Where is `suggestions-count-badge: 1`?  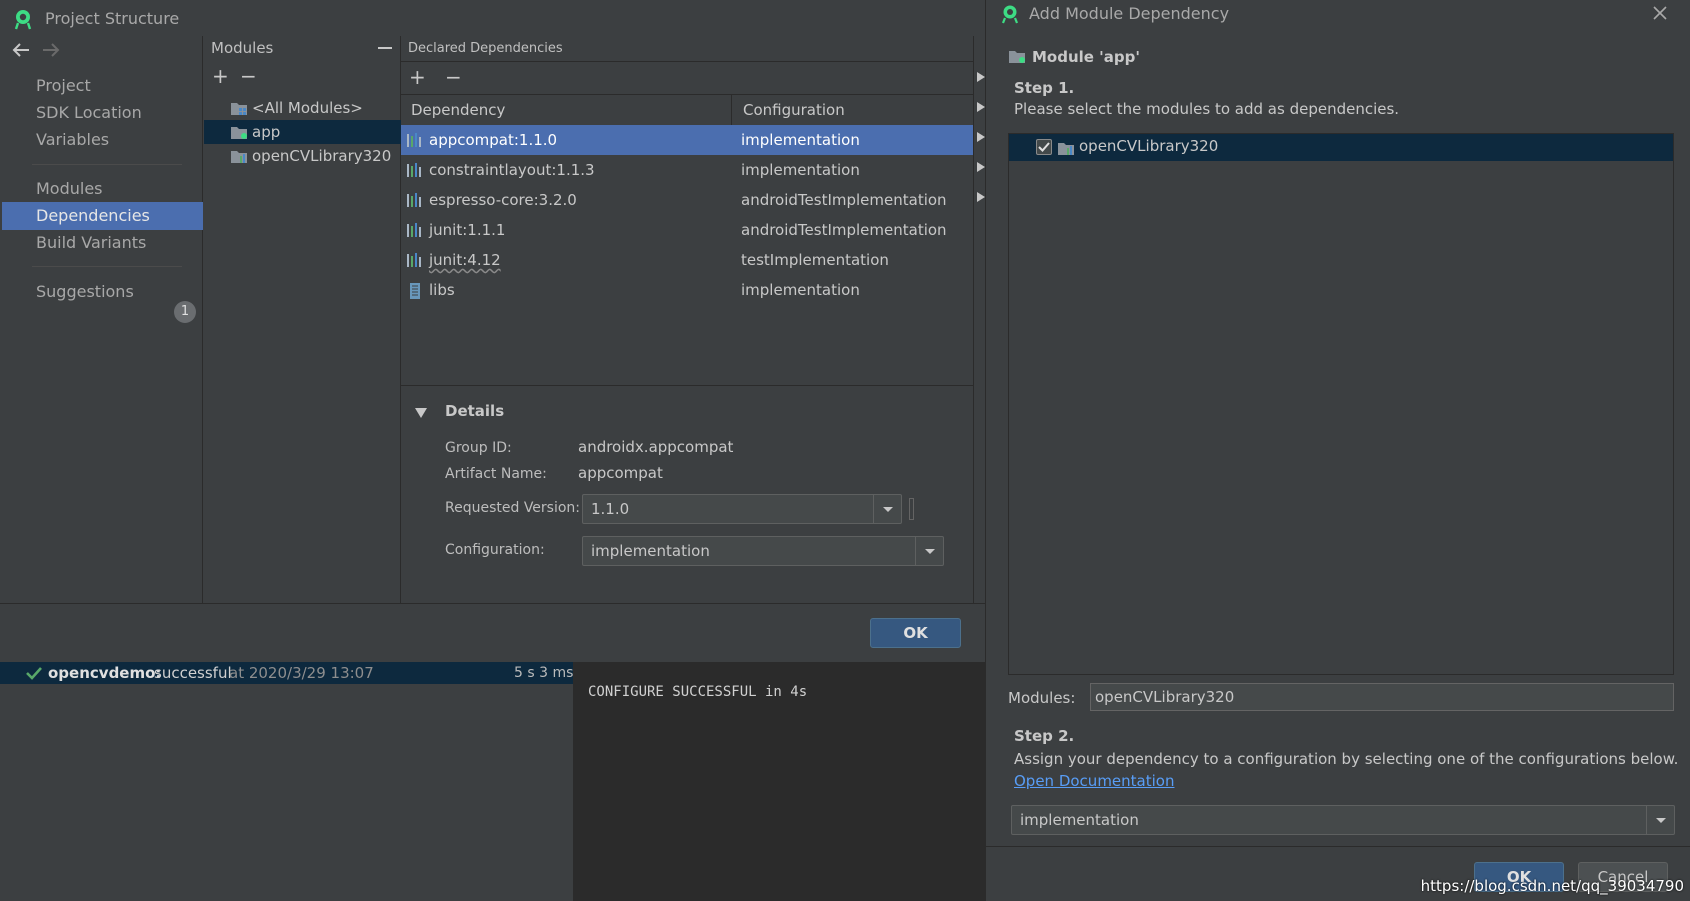 suggestions-count-badge: 1 is located at coordinates (185, 312).